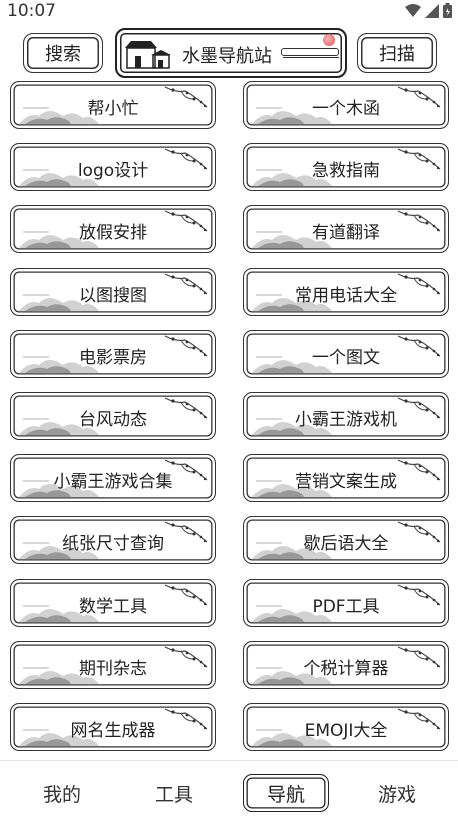 Image resolution: width=458 pixels, height=820 pixels. Describe the element at coordinates (346, 109) in the screenshot. I see `nav-card-label: 一个木函` at that location.